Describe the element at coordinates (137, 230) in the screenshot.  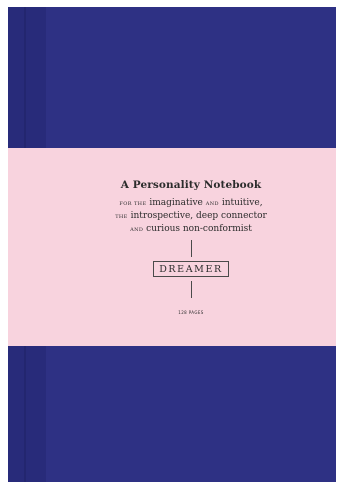
I see `small-caps-and-2: and` at that location.